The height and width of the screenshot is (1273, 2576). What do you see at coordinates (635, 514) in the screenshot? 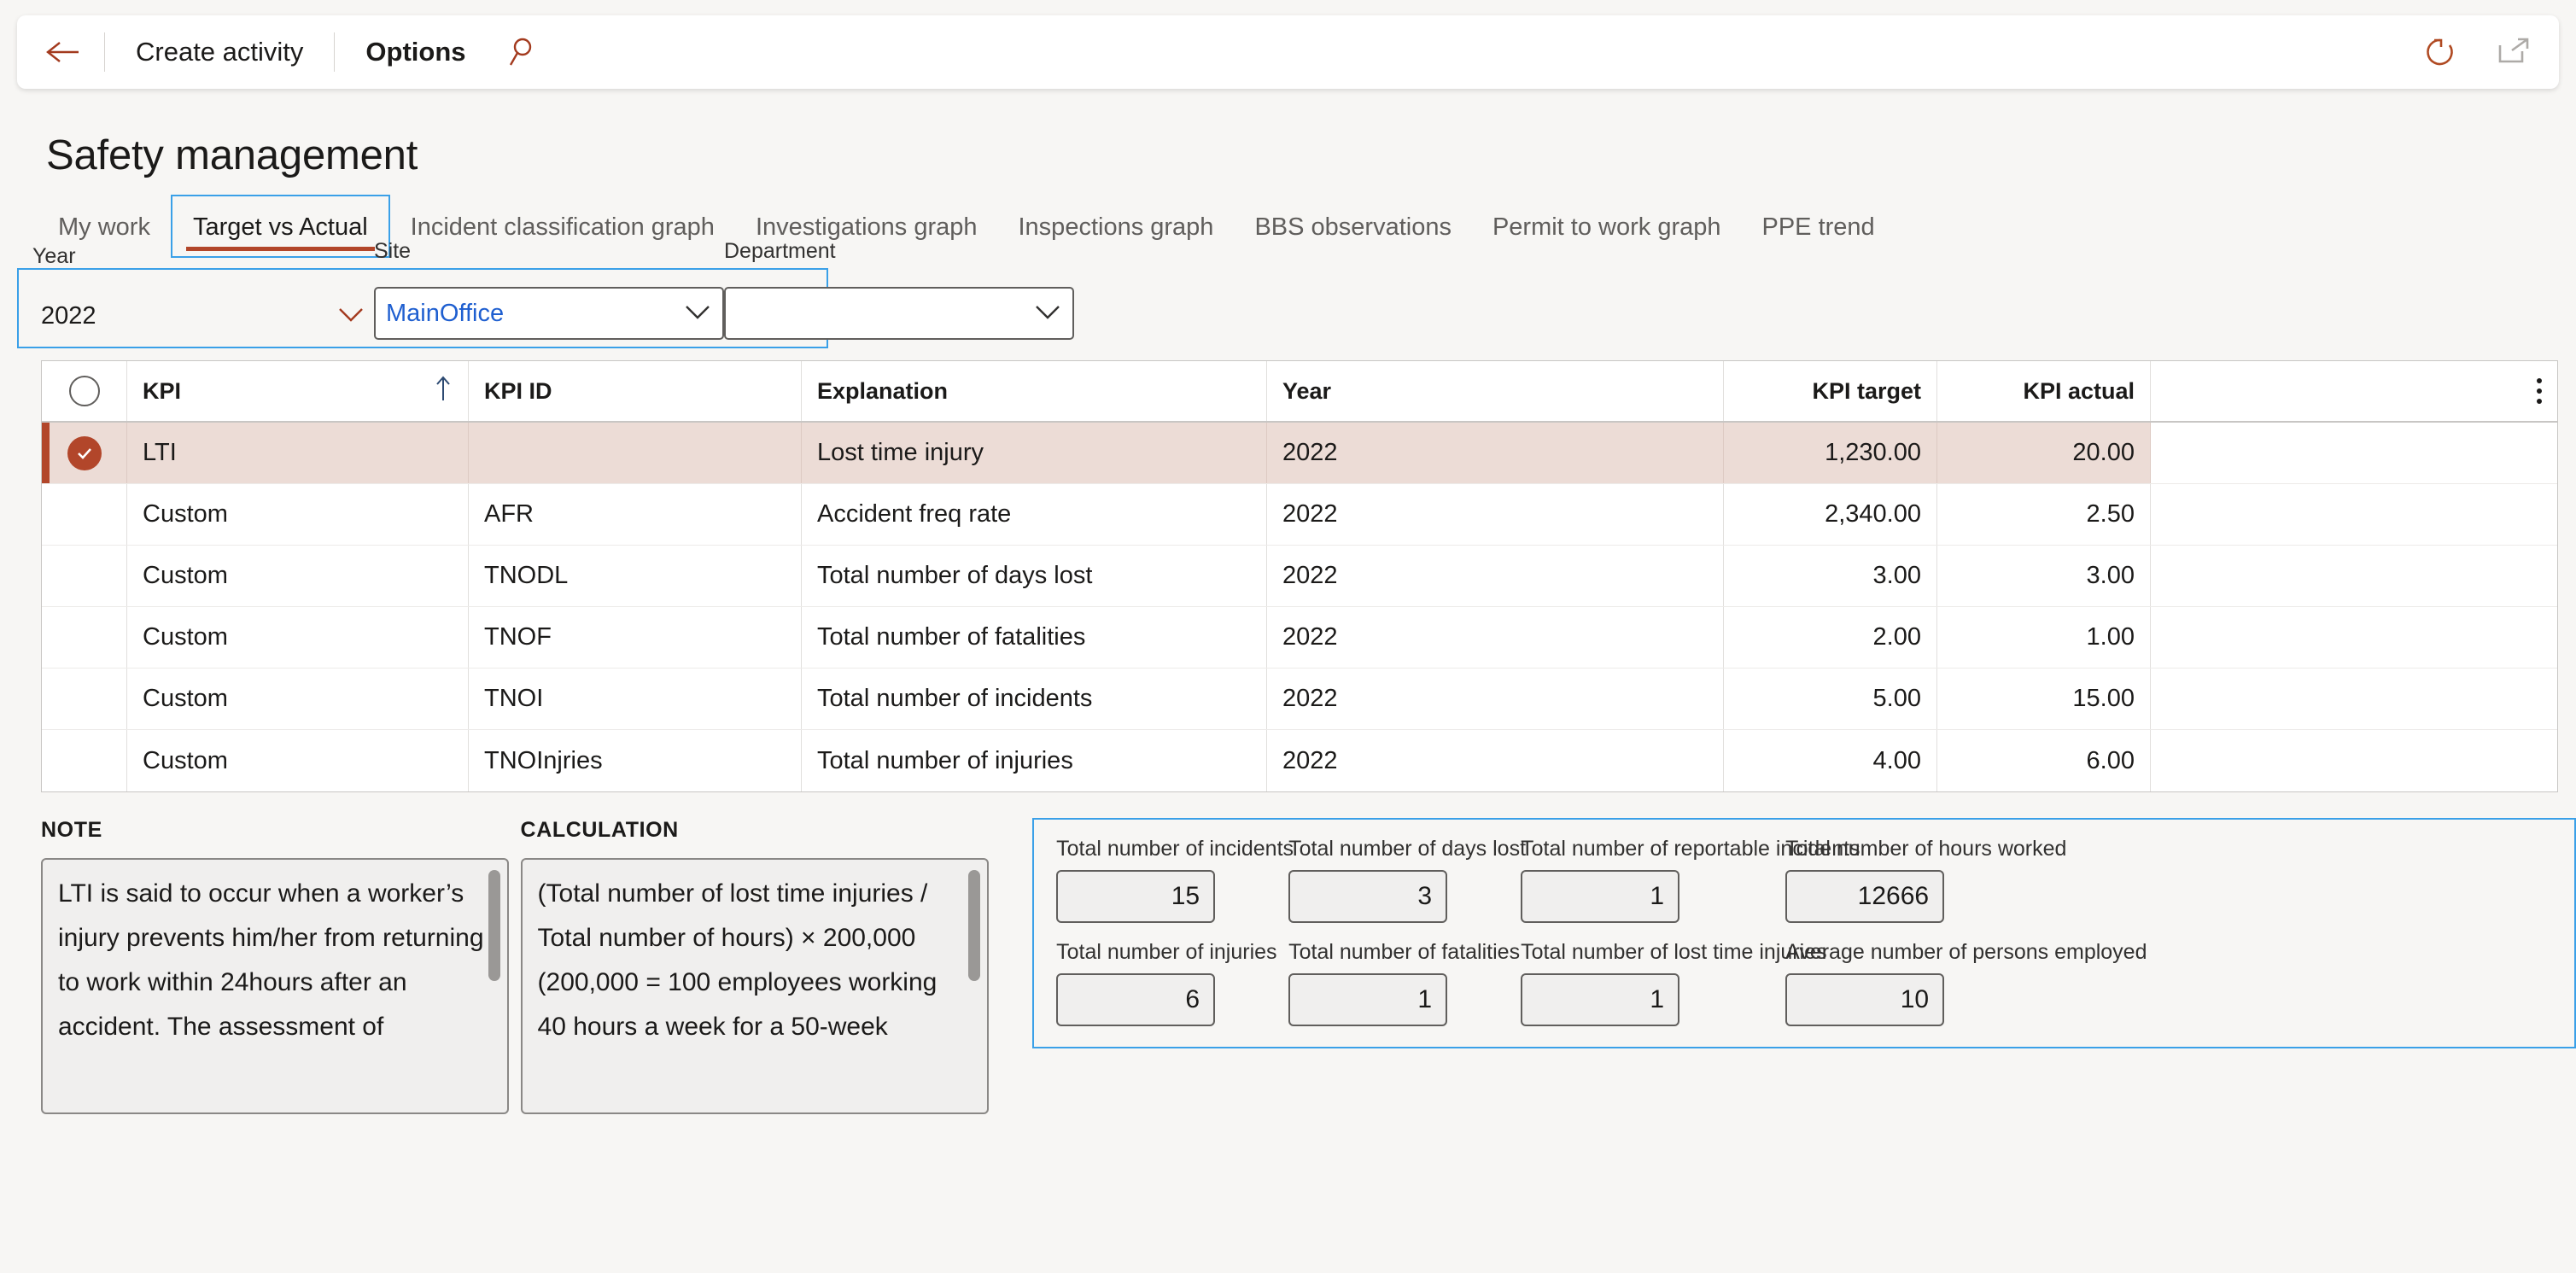
I see `cell-kpi-id: AFR` at bounding box center [635, 514].